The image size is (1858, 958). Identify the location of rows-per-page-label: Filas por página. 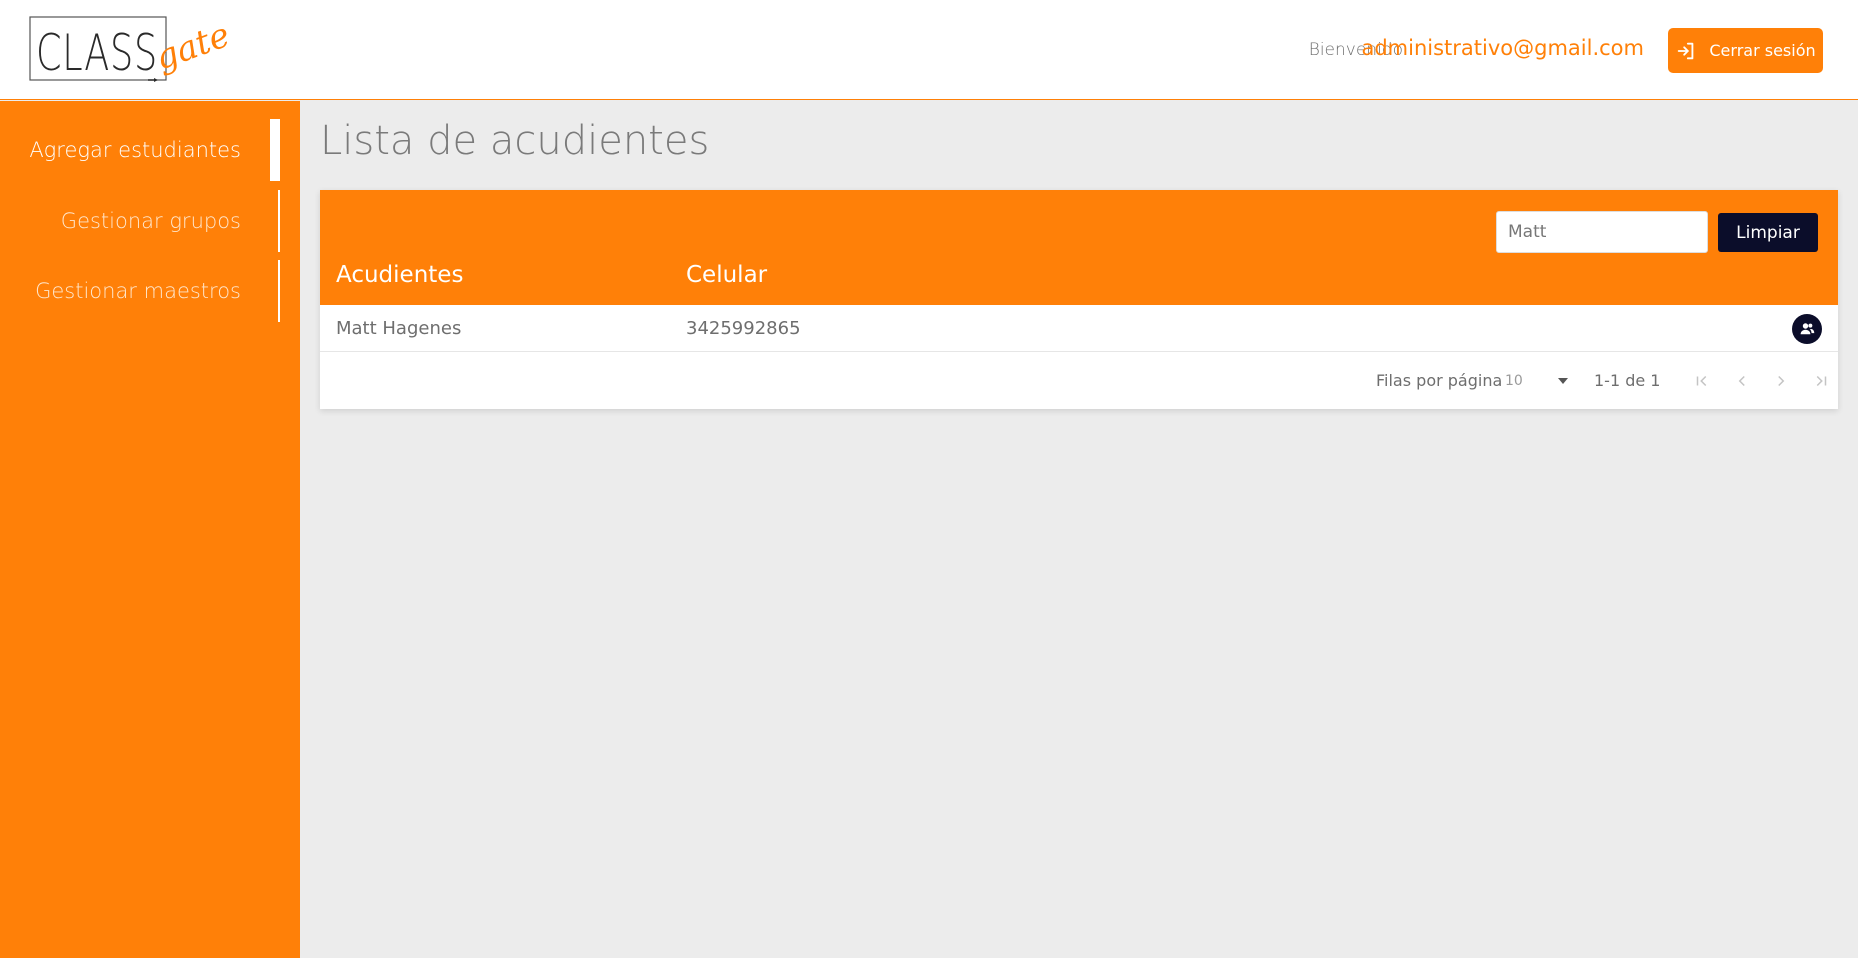
(1439, 380).